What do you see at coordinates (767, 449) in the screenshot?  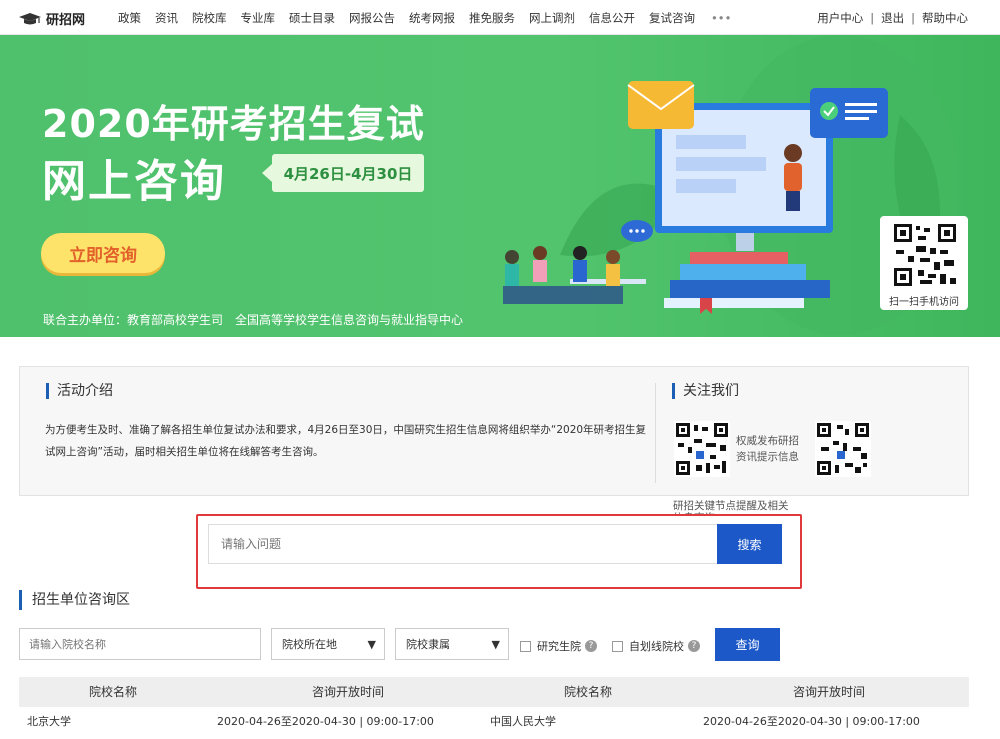 I see `wechat-qr-caption: 权威发布研招资讯提示信息` at bounding box center [767, 449].